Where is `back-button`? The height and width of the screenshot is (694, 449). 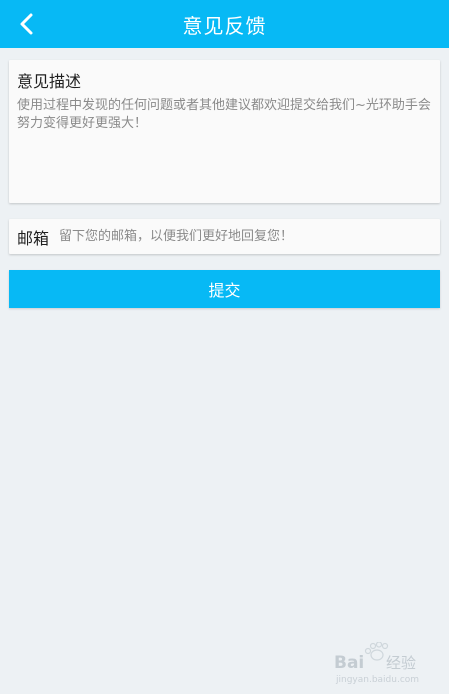
back-button is located at coordinates (26, 24).